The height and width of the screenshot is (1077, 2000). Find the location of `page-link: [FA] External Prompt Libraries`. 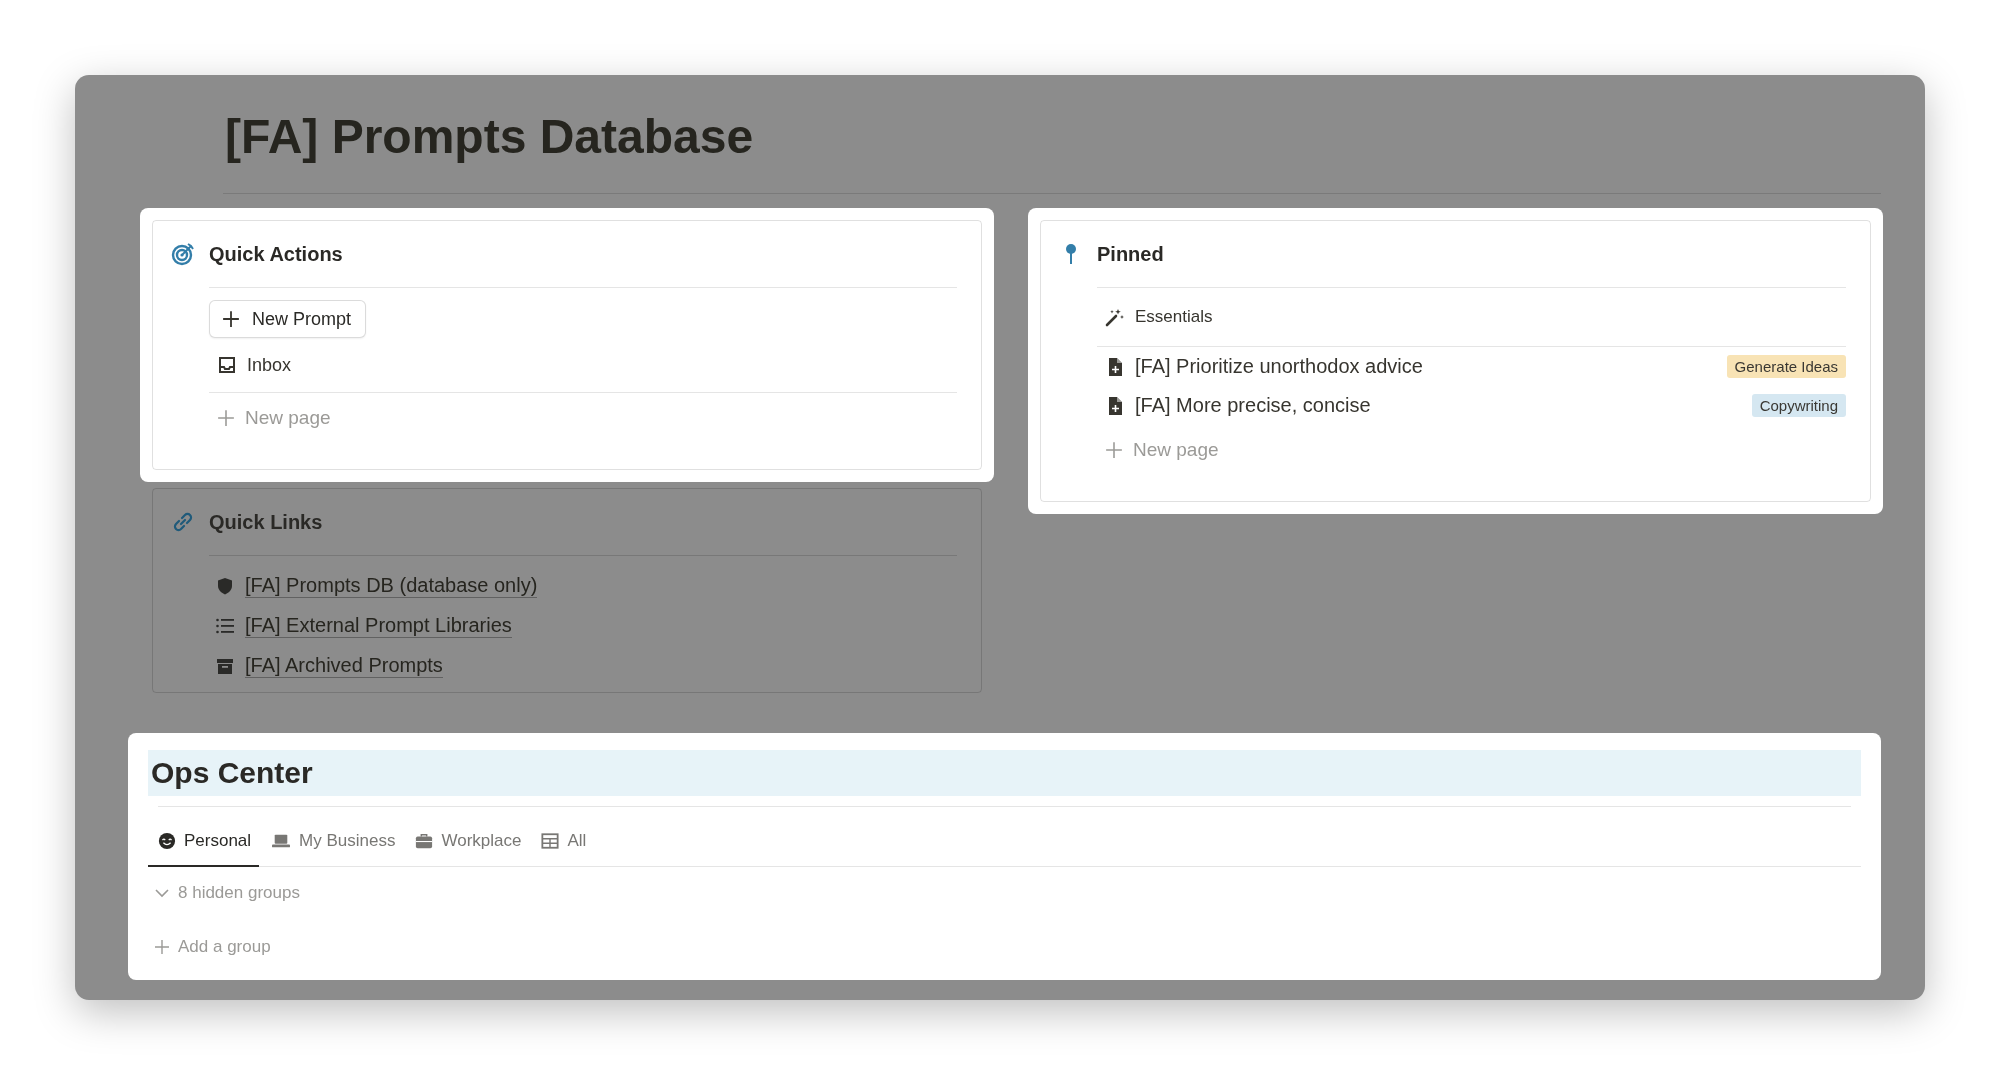

page-link: [FA] External Prompt Libraries is located at coordinates (378, 626).